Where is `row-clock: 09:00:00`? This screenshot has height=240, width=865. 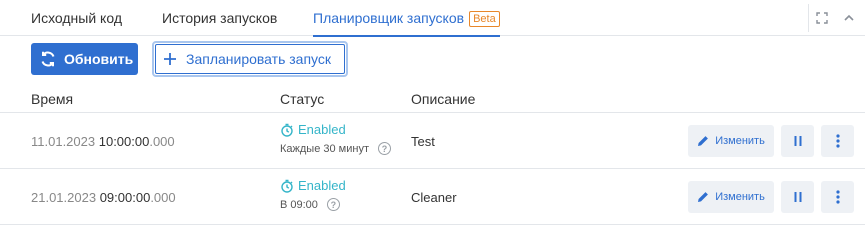 row-clock: 09:00:00 is located at coordinates (125, 197).